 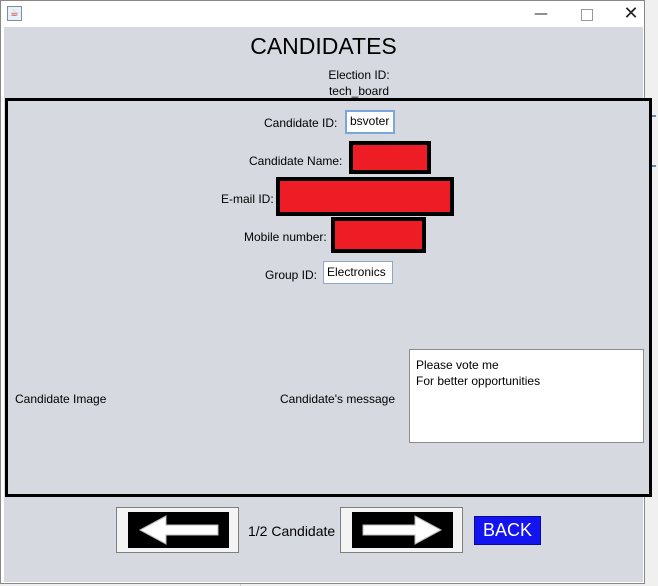 I want to click on candidate-name-redacted, so click(x=390, y=157).